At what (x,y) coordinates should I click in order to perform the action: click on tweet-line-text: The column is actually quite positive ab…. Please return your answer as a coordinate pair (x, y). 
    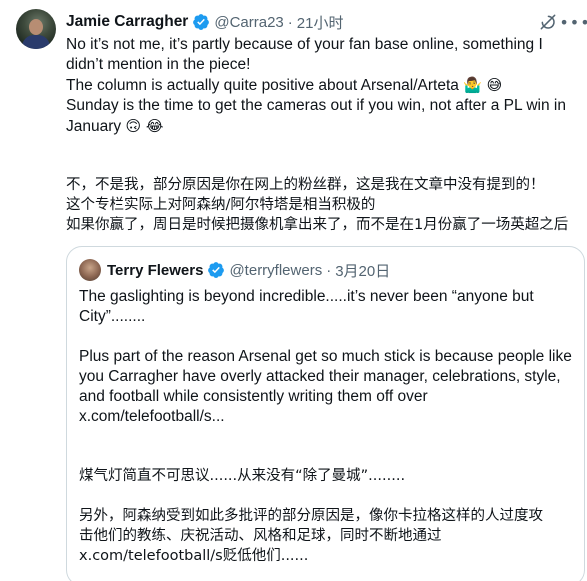
    Looking at the image, I should click on (262, 85).